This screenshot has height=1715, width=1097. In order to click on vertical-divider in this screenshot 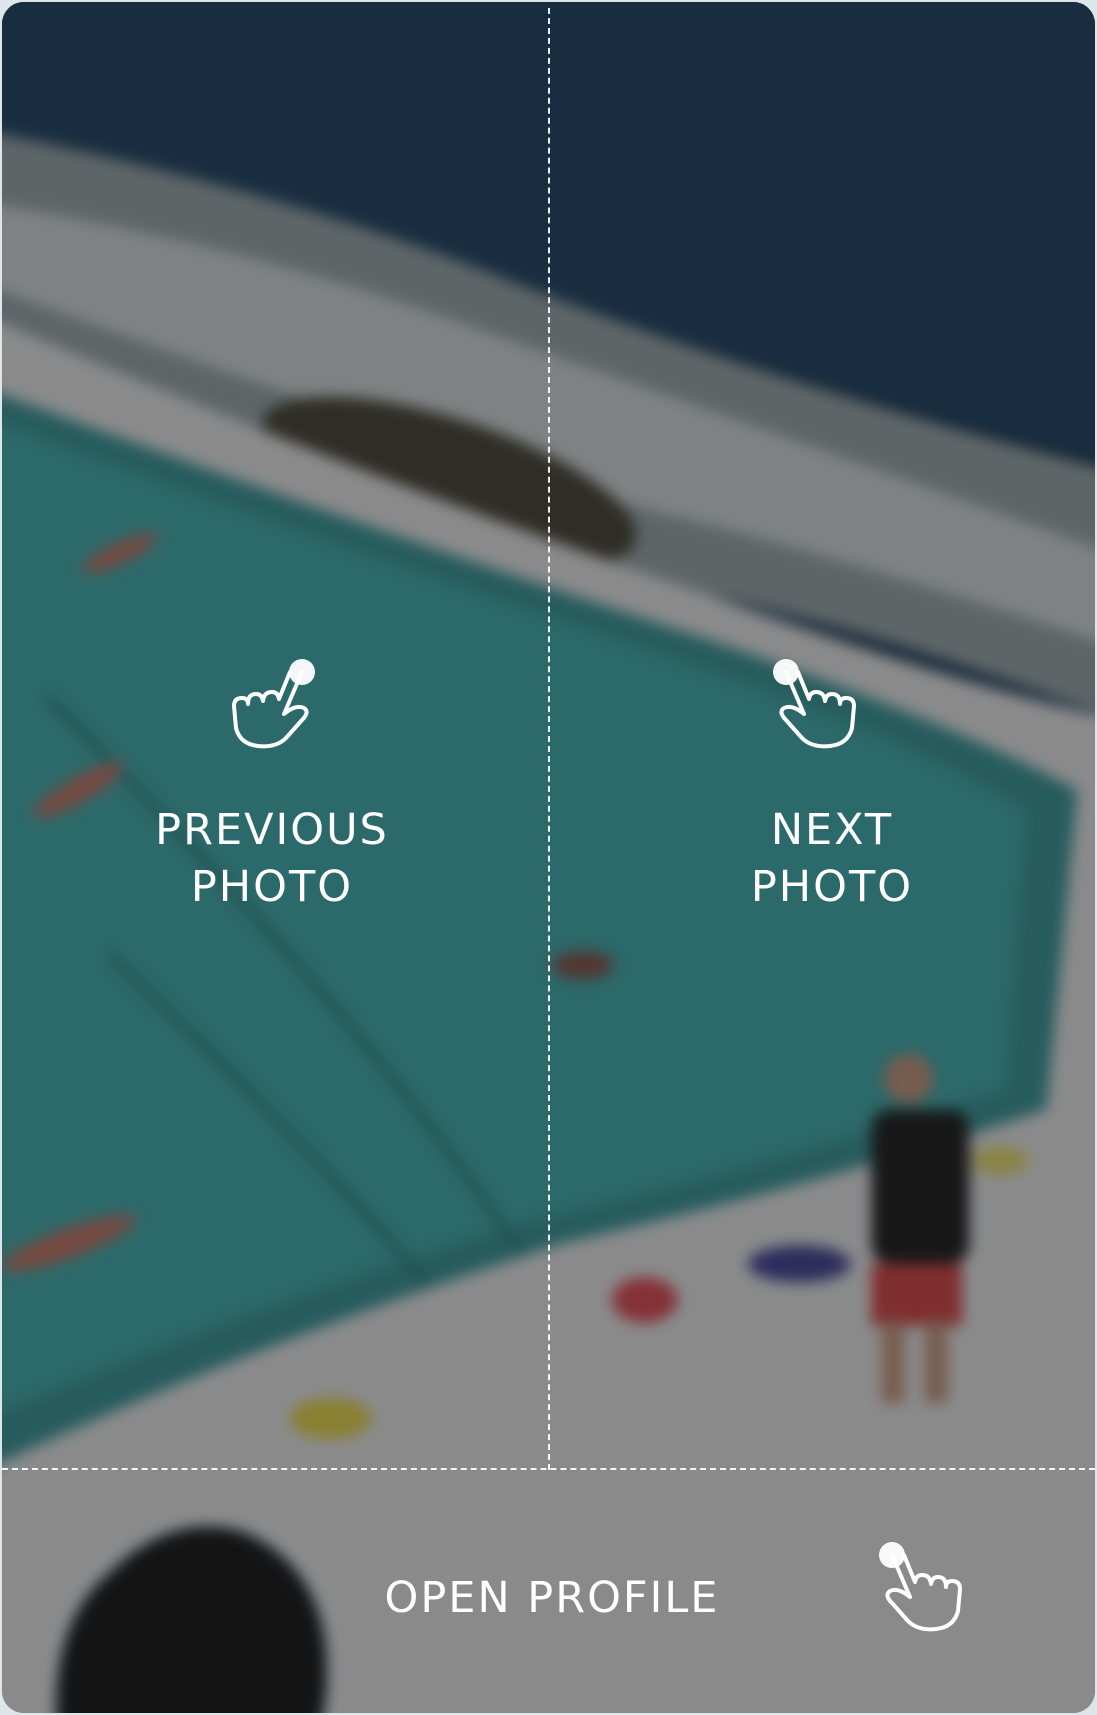, I will do `click(549, 739)`.